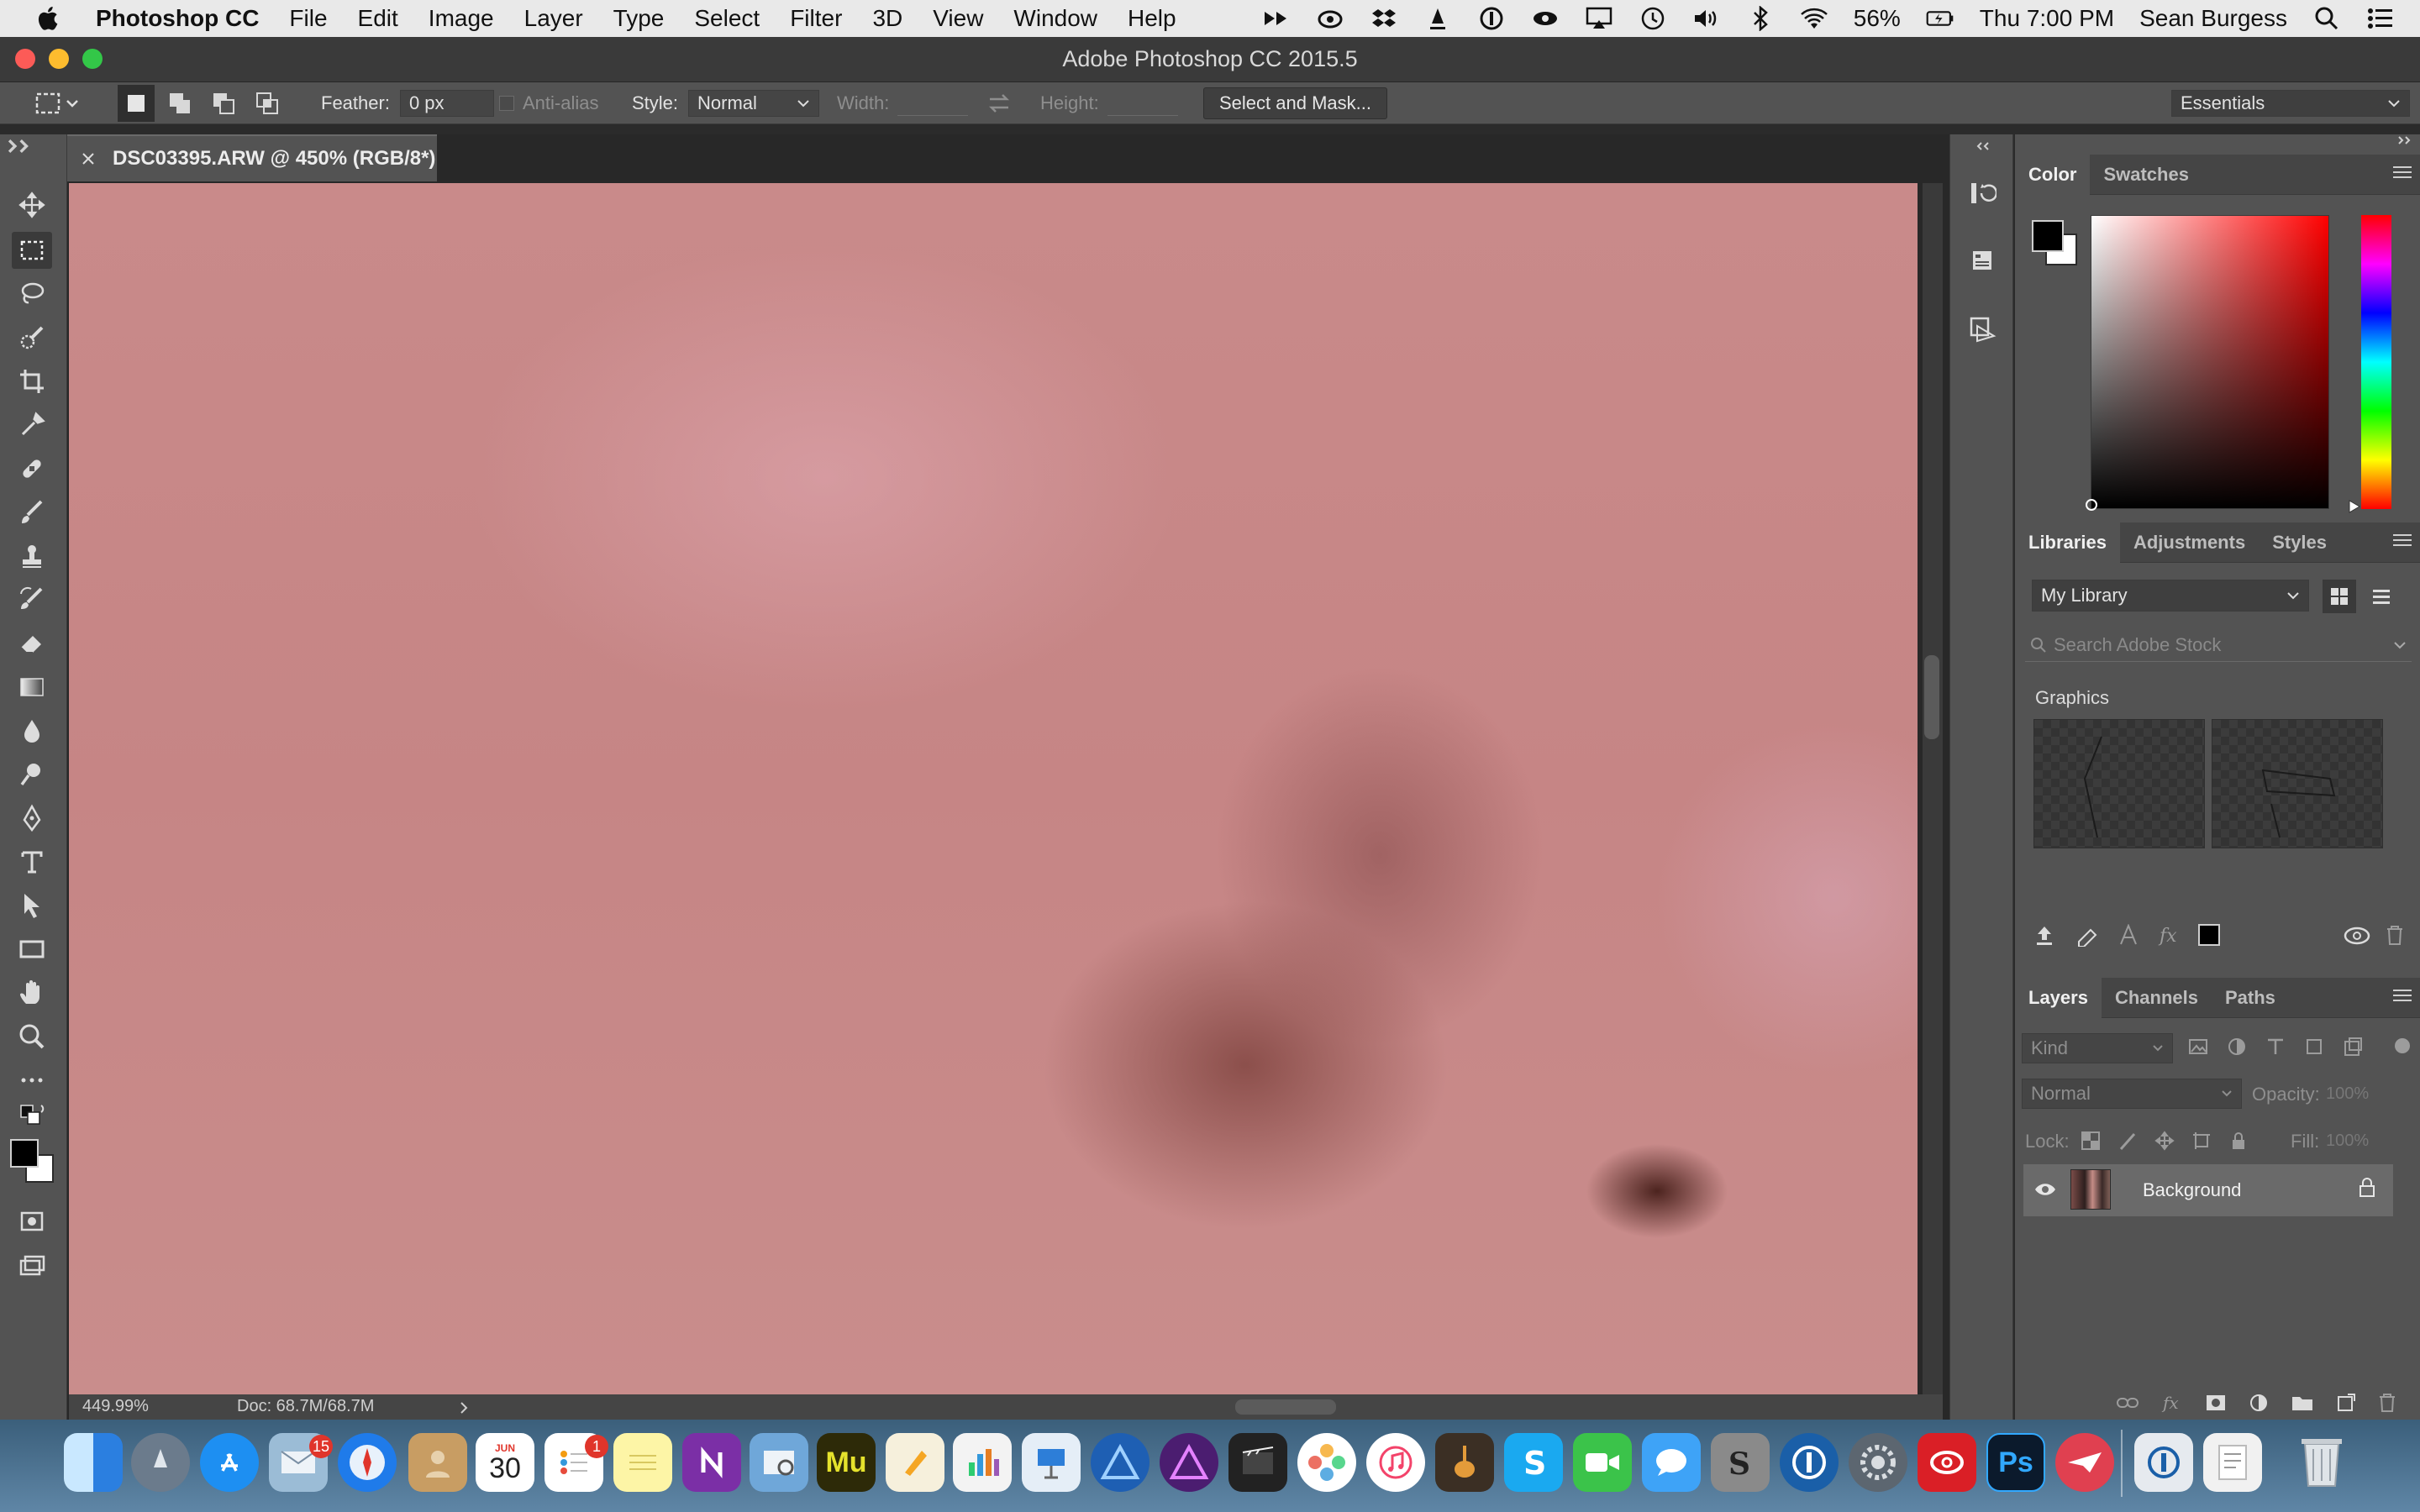 This screenshot has width=2420, height=1512. Describe the element at coordinates (2067, 542) in the screenshot. I see `tab-libraries: Libraries` at that location.